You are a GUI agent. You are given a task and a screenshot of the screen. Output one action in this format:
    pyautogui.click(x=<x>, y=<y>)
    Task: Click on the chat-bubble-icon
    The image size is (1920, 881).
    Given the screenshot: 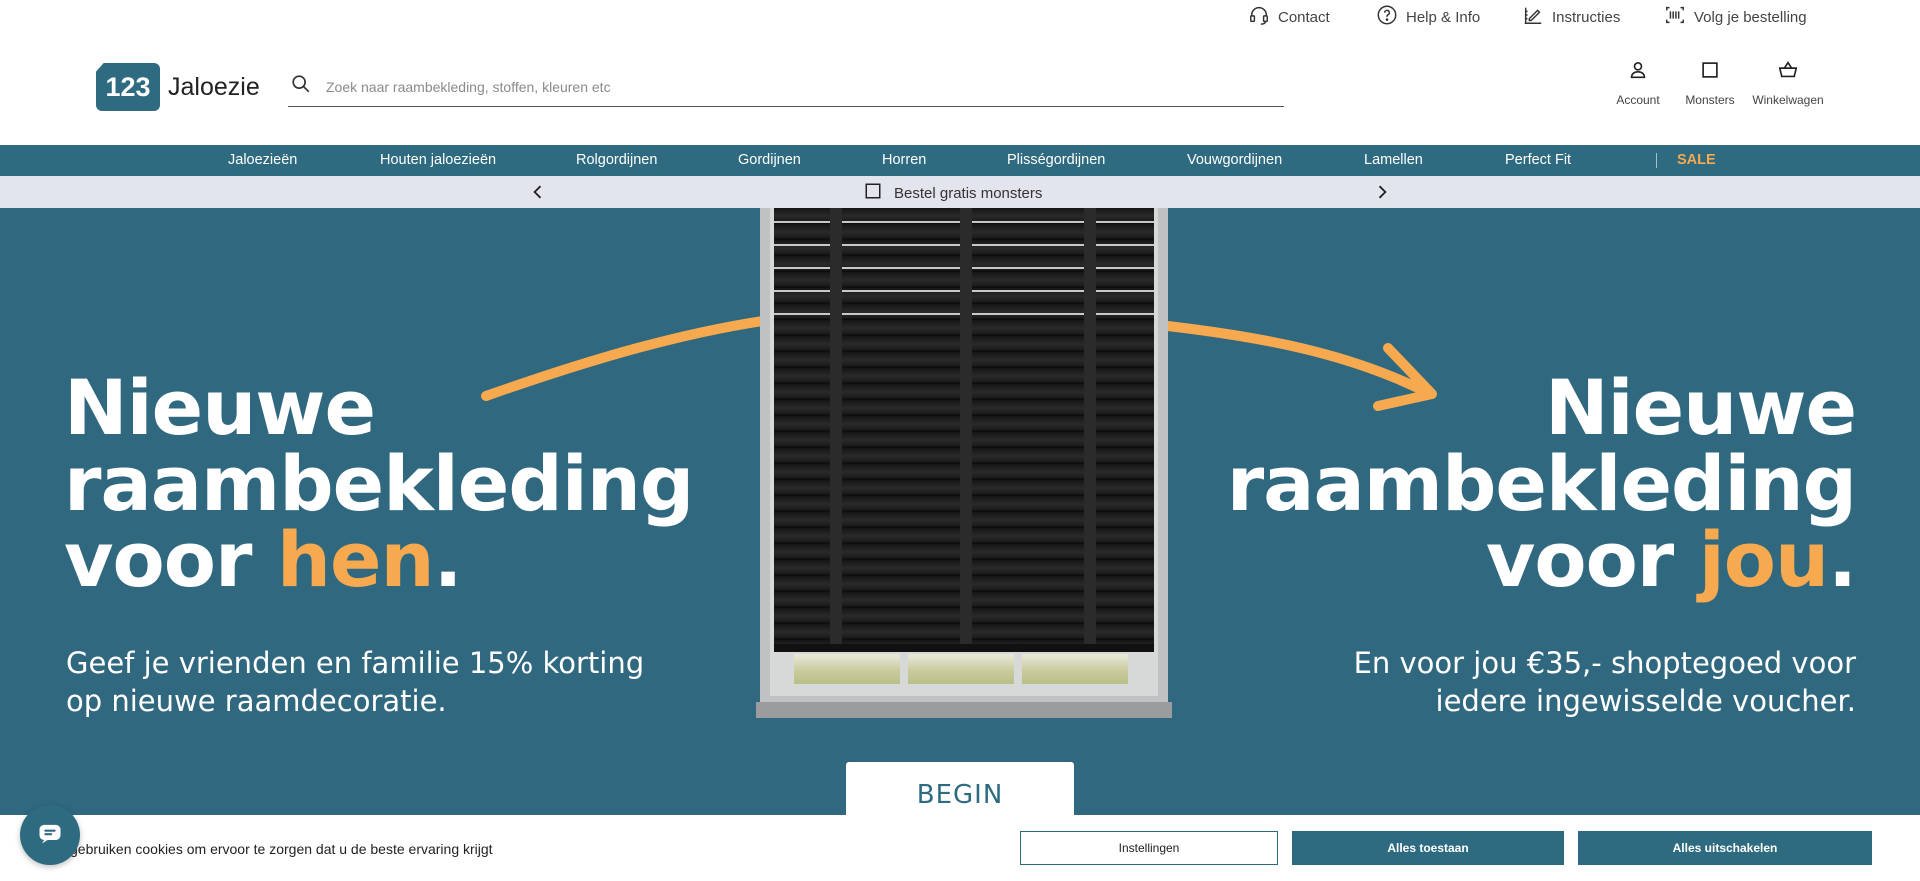 What is the action you would take?
    pyautogui.click(x=50, y=835)
    